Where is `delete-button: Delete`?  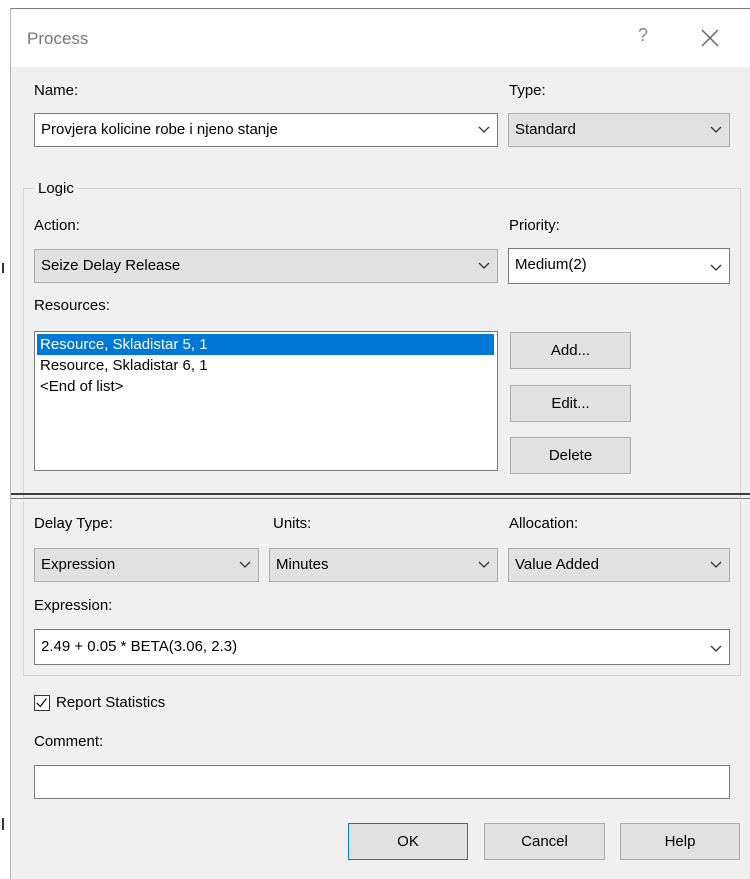
delete-button: Delete is located at coordinates (570, 455).